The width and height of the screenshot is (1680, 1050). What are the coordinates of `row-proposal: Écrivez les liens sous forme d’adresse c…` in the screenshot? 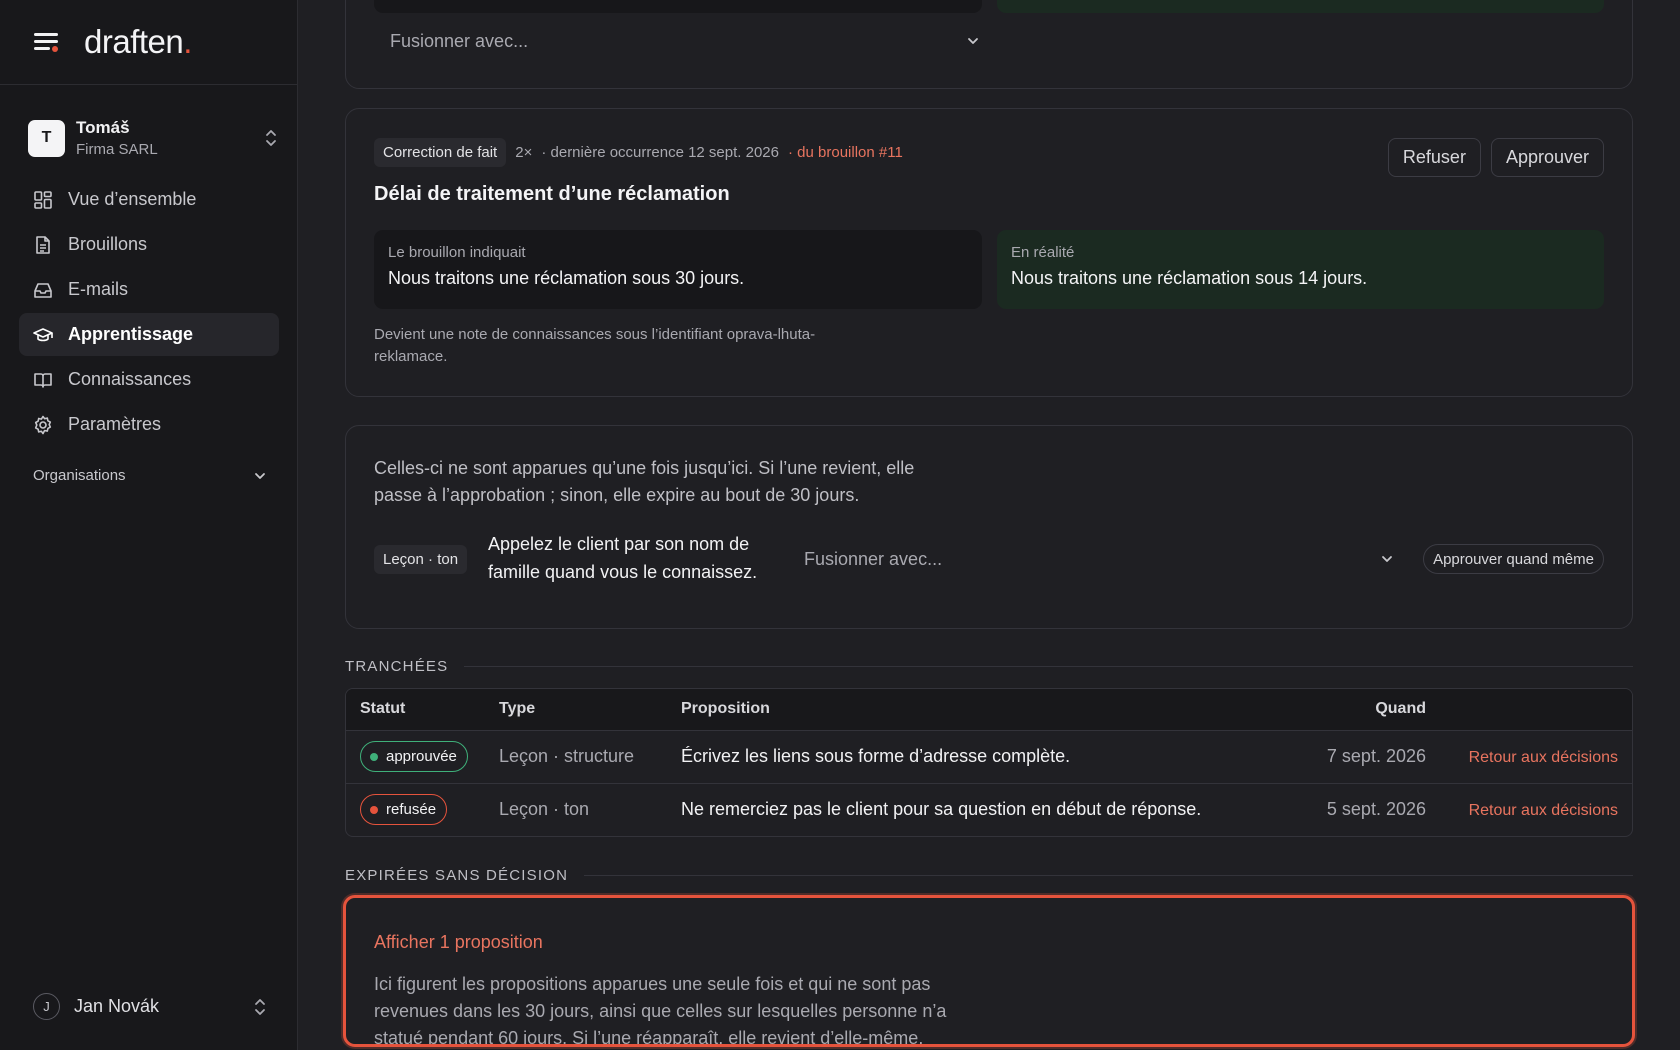 It's located at (983, 756).